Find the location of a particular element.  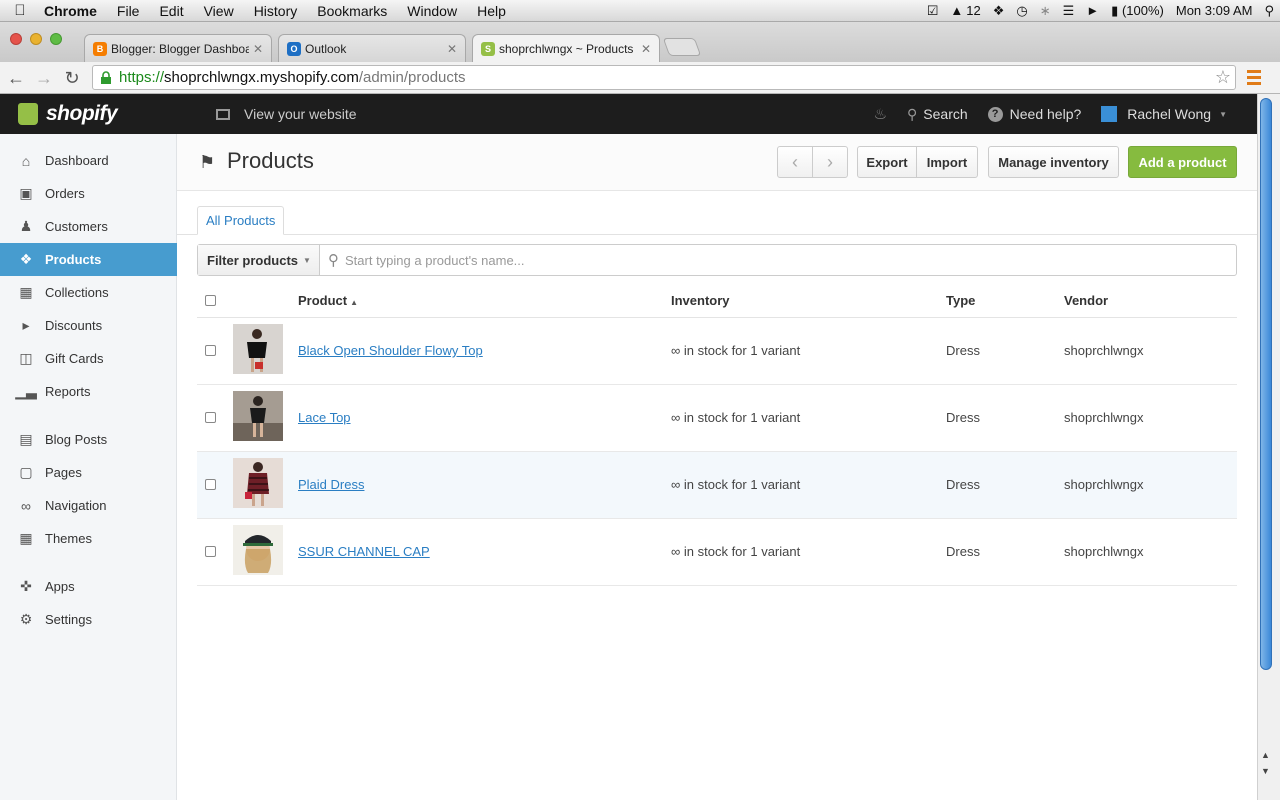

column-inventory: Inventory is located at coordinates (808, 301).